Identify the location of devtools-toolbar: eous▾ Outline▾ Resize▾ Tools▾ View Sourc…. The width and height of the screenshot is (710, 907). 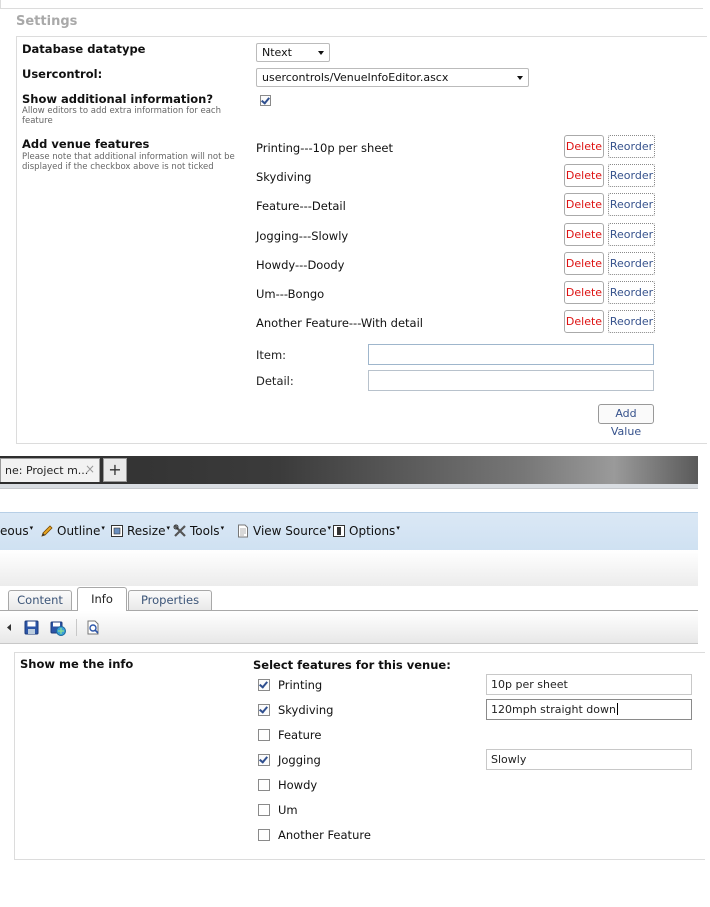
(349, 531).